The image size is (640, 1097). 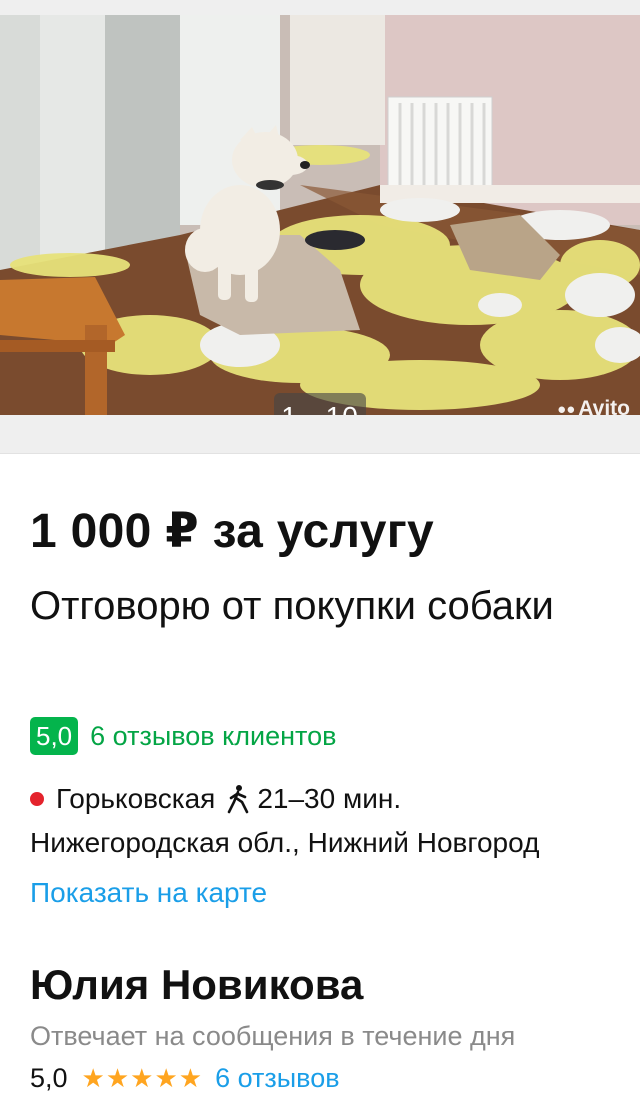 What do you see at coordinates (320, 404) in the screenshot?
I see `photo-counter: 1 - 10` at bounding box center [320, 404].